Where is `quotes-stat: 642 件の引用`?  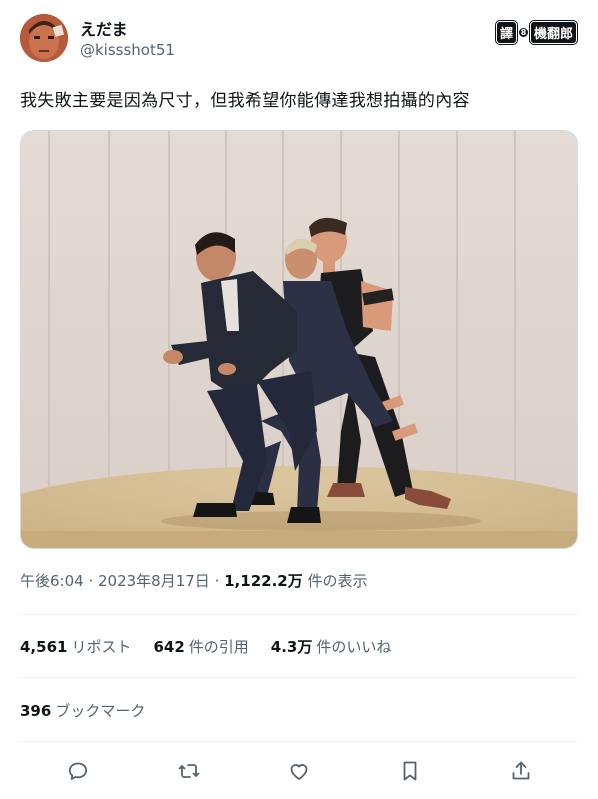 quotes-stat: 642 件の引用 is located at coordinates (200, 646).